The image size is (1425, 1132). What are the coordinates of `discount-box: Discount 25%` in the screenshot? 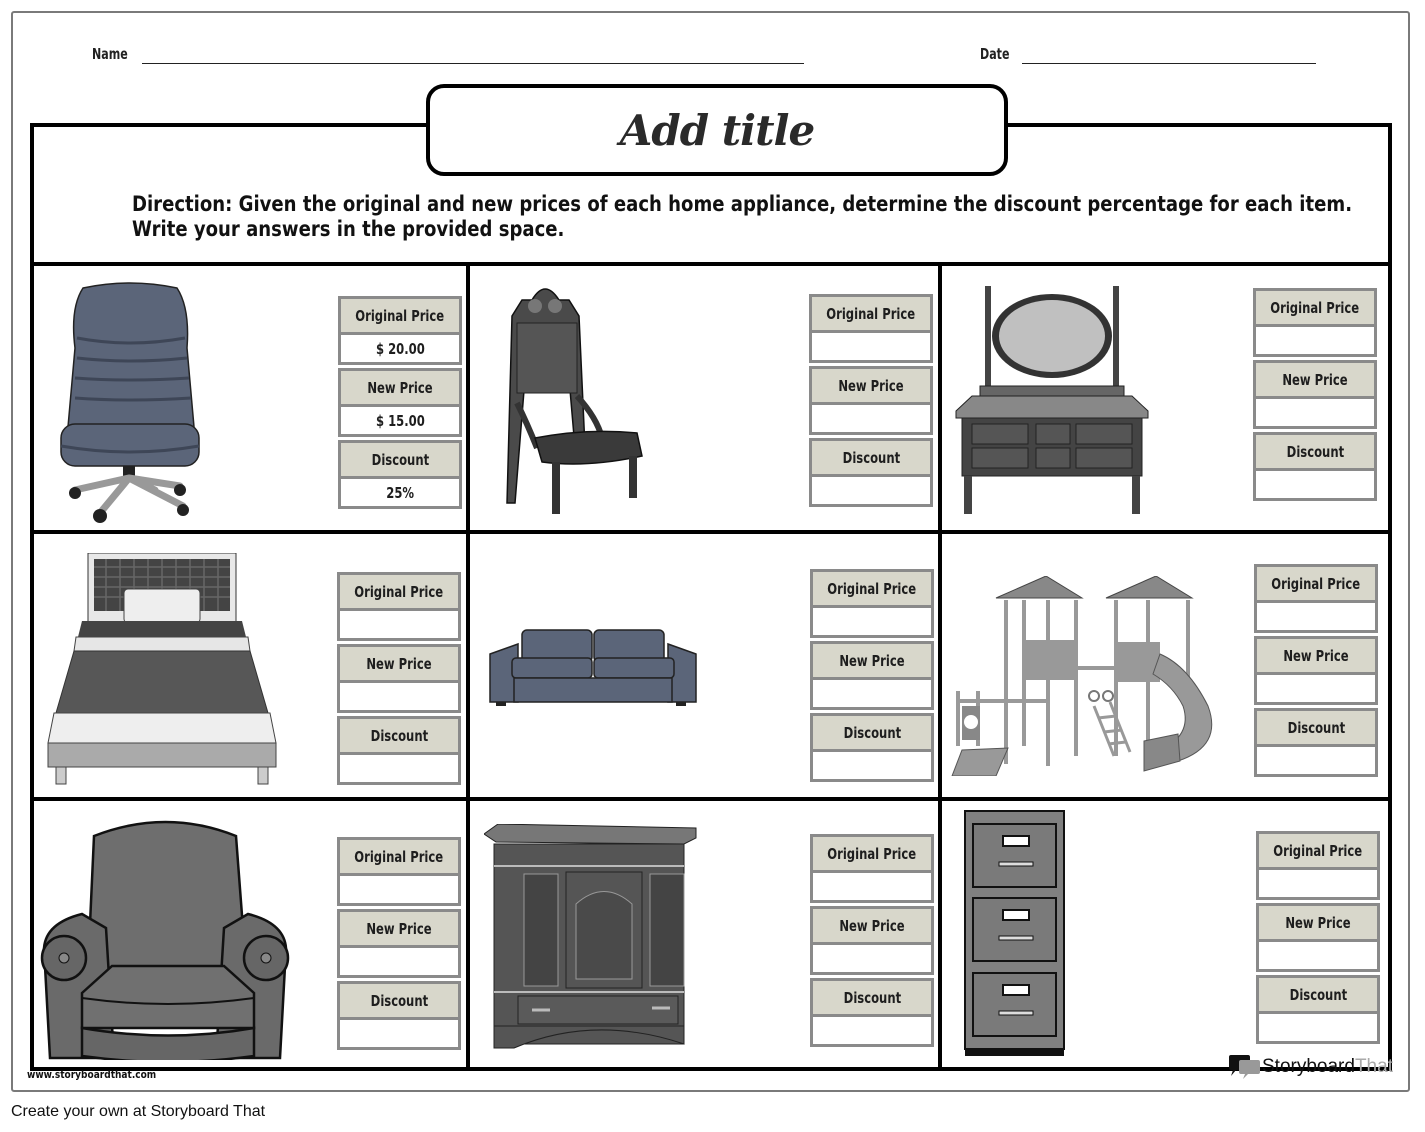 It's located at (400, 474).